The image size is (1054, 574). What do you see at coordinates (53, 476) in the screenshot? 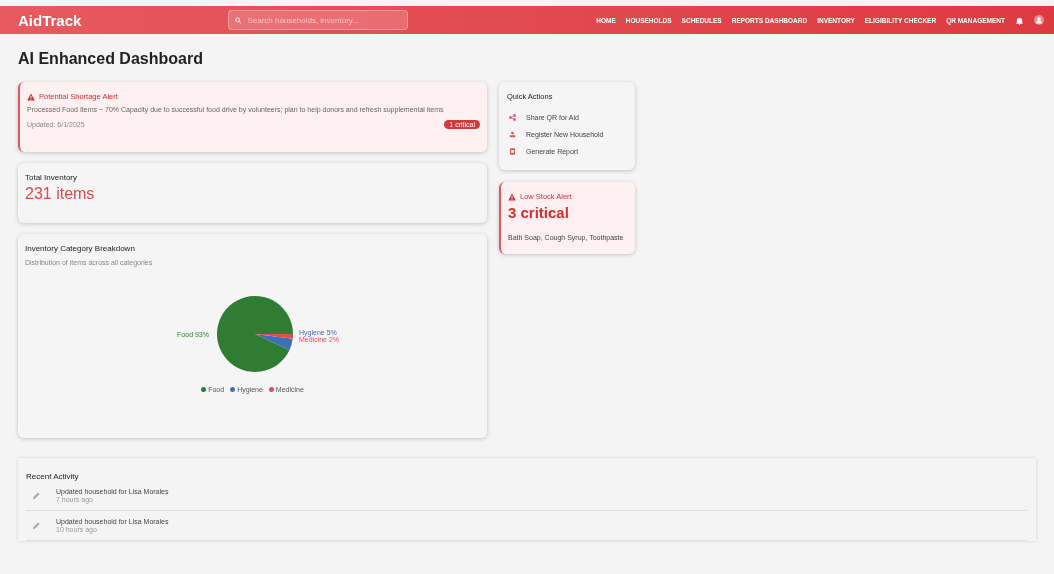
I see `panel-title: Recent Activity` at bounding box center [53, 476].